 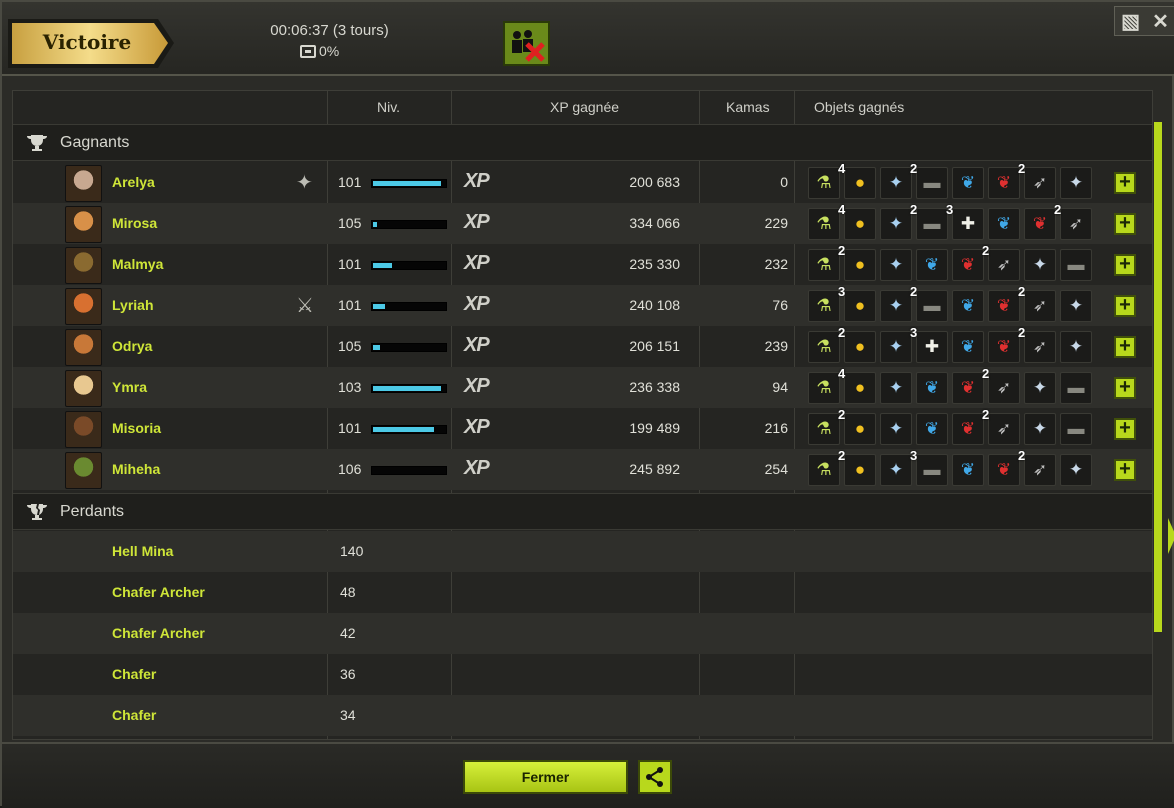 What do you see at coordinates (1160, 21) in the screenshot?
I see `close-icon: ✕` at bounding box center [1160, 21].